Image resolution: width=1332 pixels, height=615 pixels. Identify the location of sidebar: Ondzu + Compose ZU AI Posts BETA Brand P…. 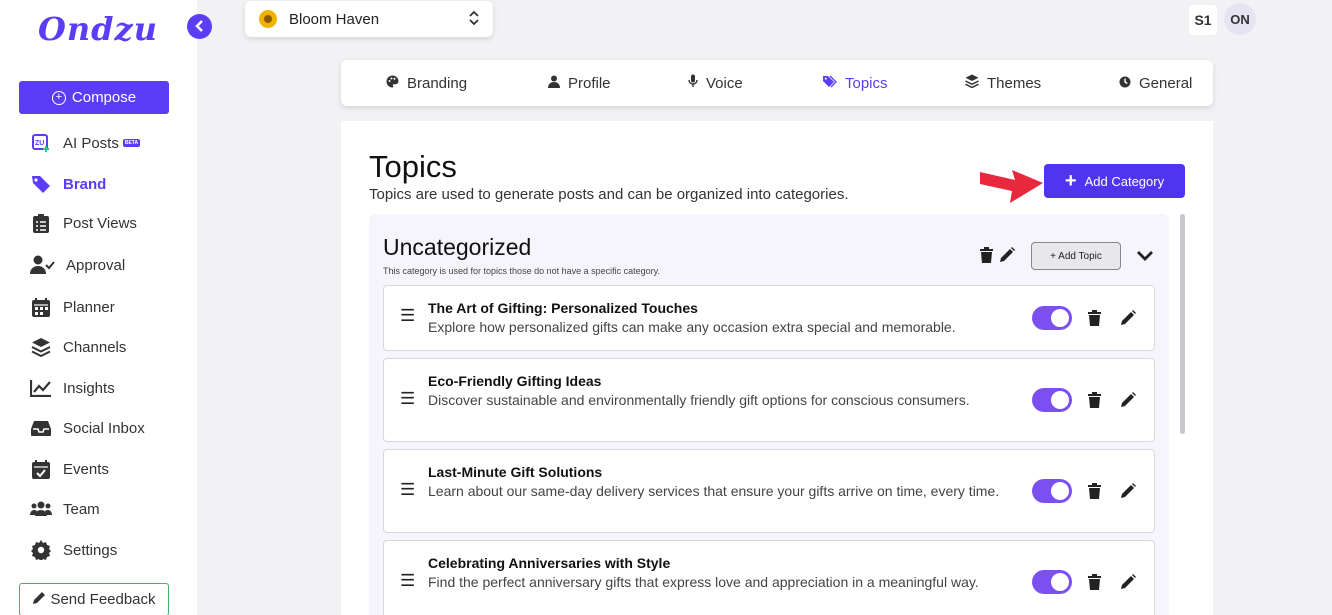
(98, 307).